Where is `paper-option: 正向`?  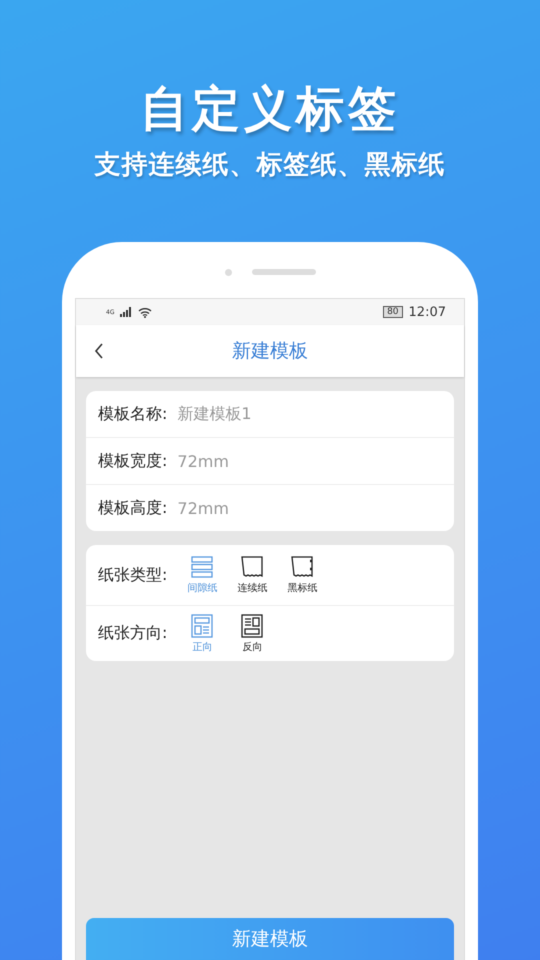 paper-option: 正向 is located at coordinates (202, 634).